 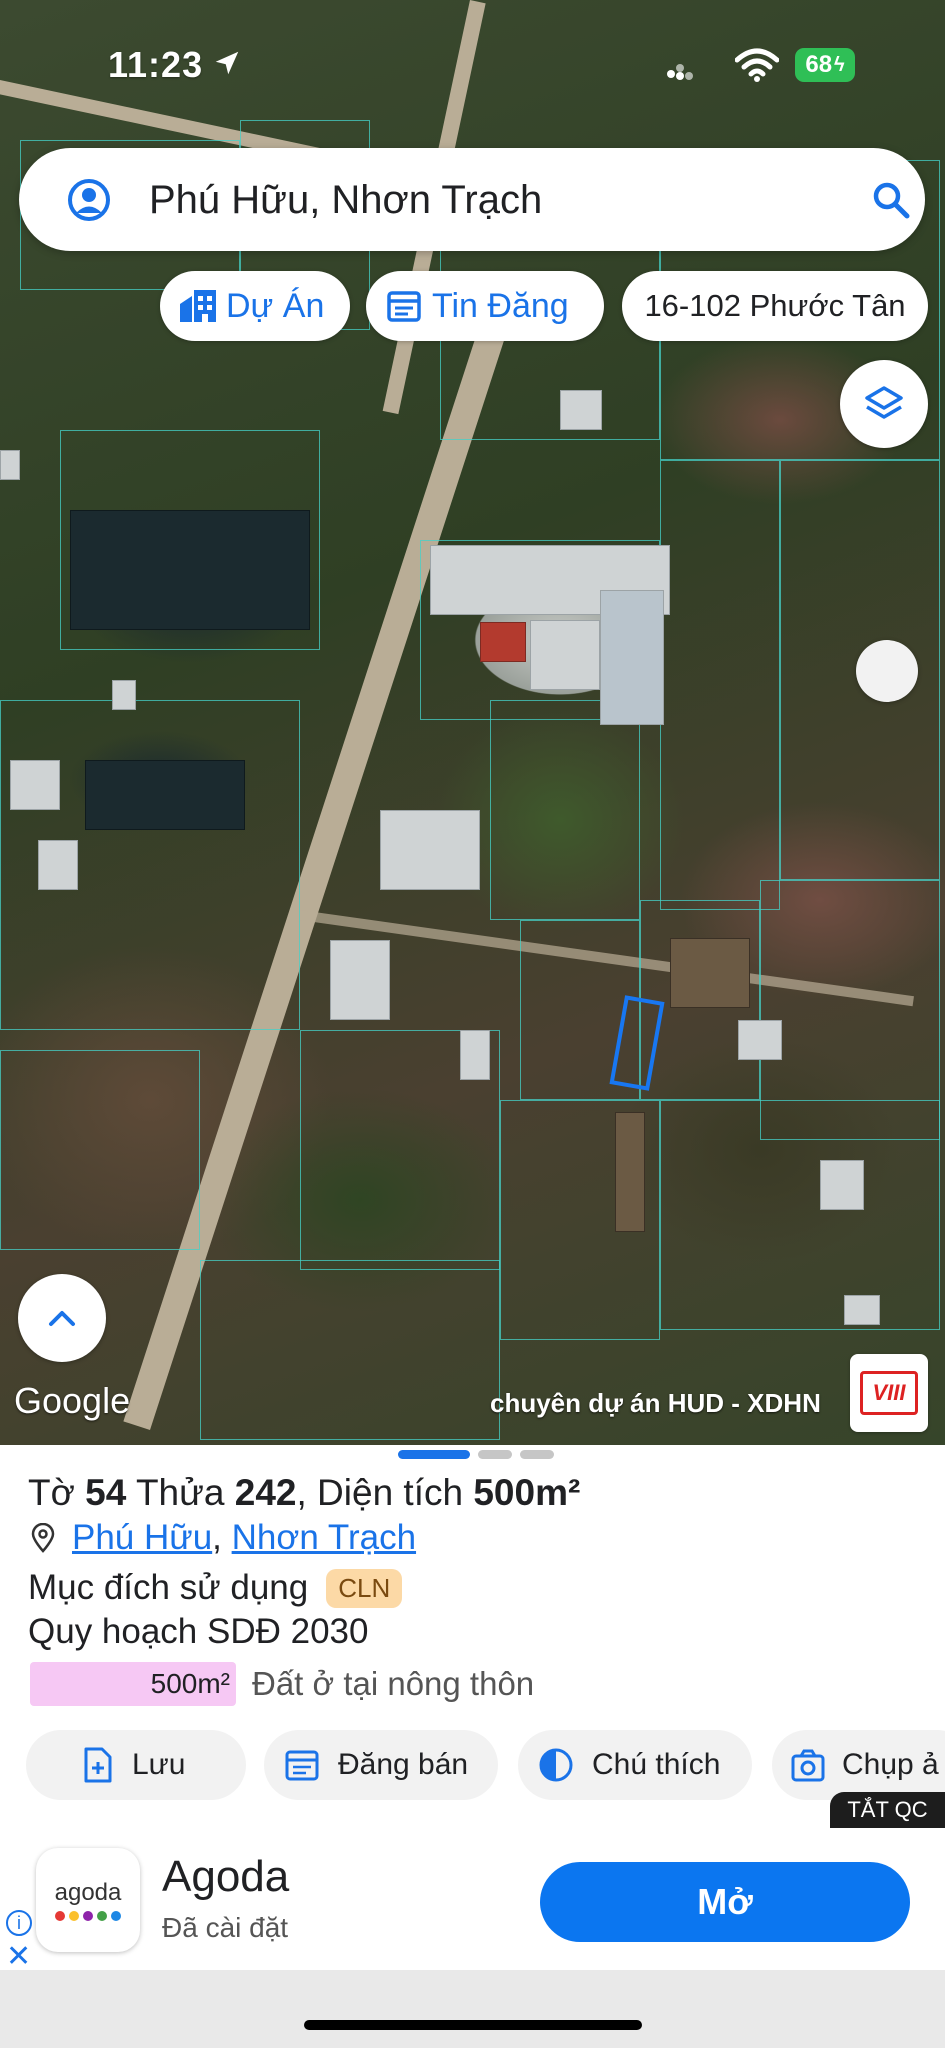 I want to click on parcel-location: Phú Hữu, Nhơn Trạch, so click(x=223, y=1538).